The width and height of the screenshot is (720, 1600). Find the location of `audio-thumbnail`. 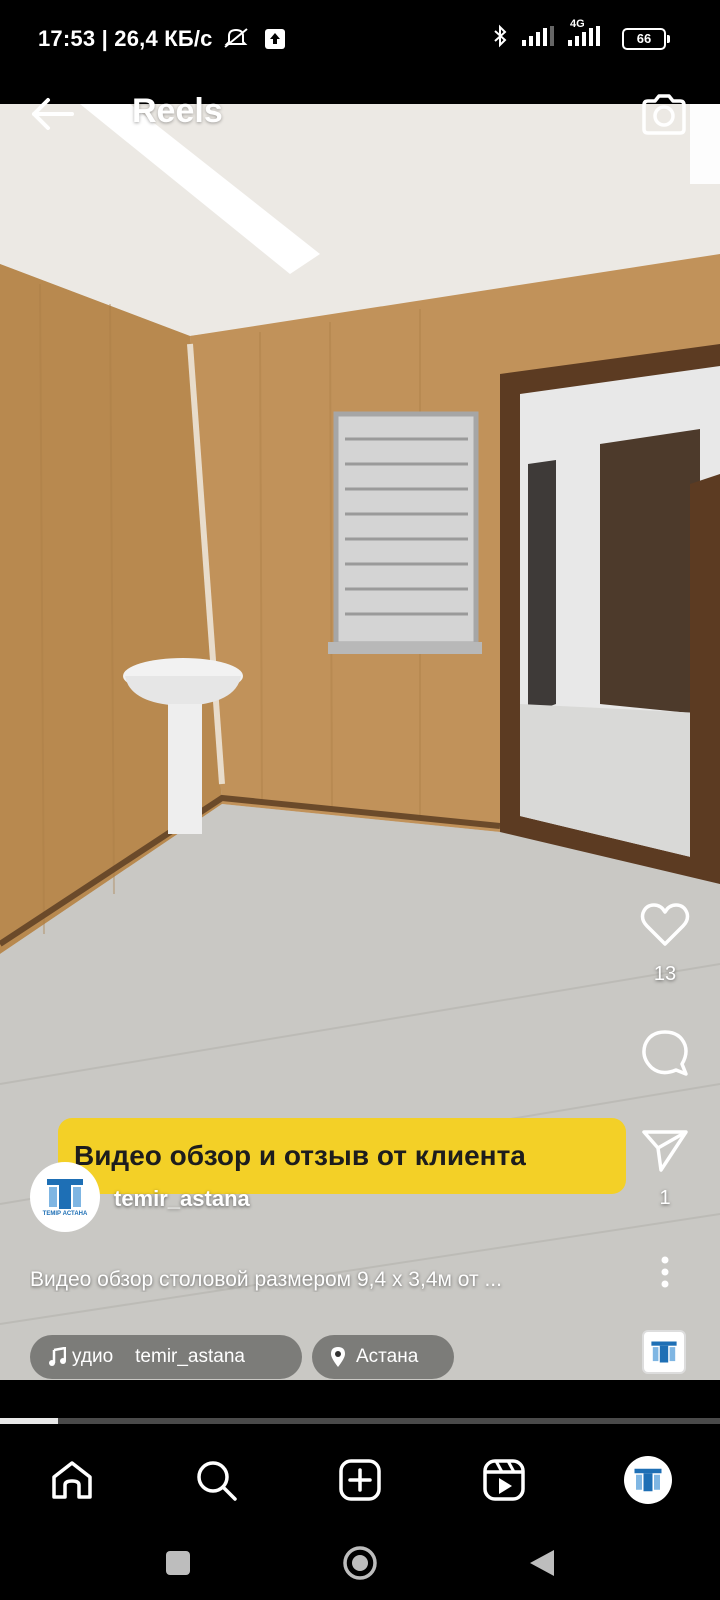

audio-thumbnail is located at coordinates (664, 1352).